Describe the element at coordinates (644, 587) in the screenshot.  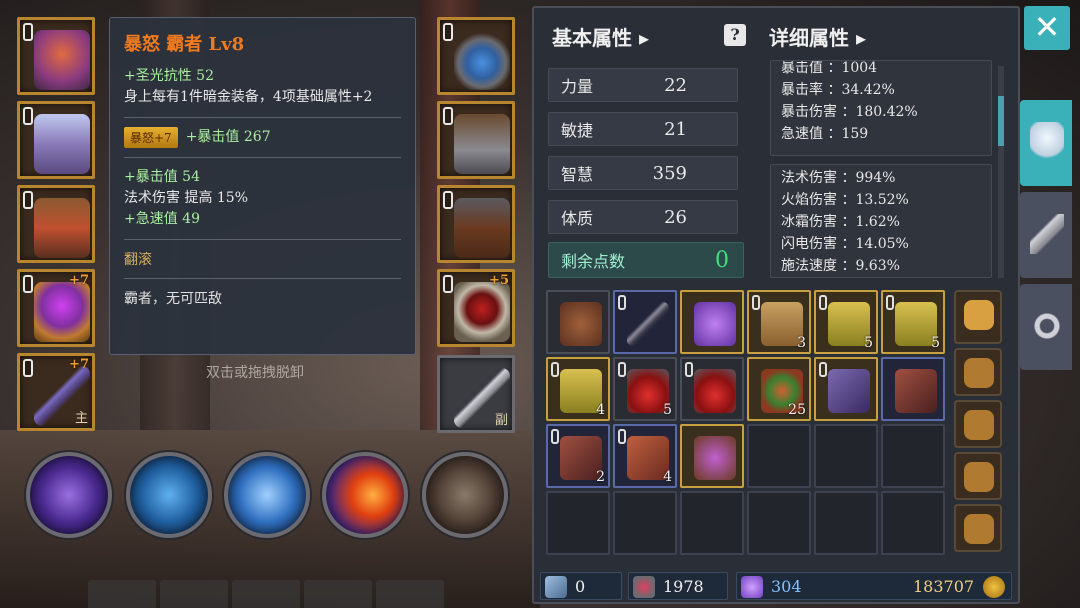
I see `heart-shield-icon` at that location.